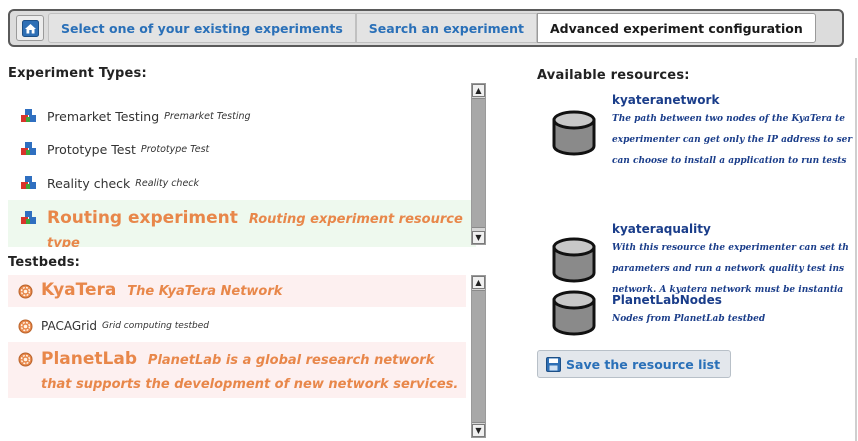 The width and height of the screenshot is (858, 441). Describe the element at coordinates (613, 75) in the screenshot. I see `resources-title: Available resources:` at that location.